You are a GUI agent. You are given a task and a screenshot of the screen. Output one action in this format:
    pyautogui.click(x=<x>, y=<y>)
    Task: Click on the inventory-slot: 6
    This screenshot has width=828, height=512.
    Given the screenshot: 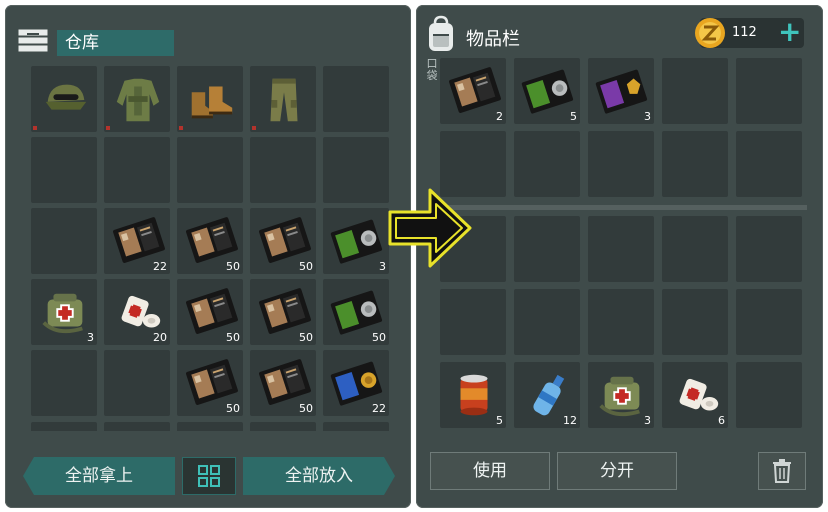 What is the action you would take?
    pyautogui.click(x=695, y=395)
    